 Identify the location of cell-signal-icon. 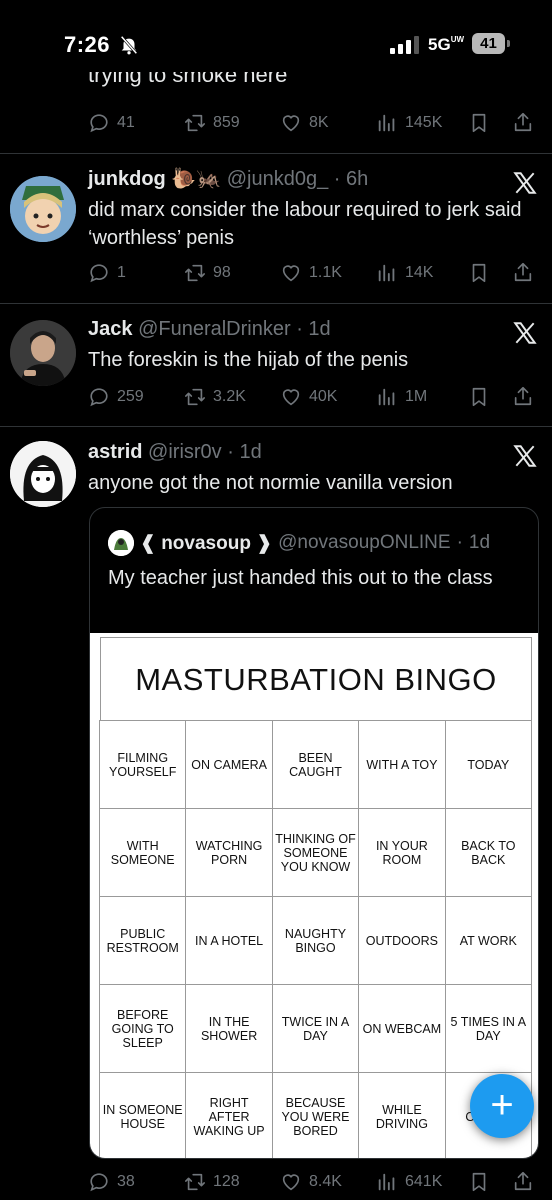
(404, 45).